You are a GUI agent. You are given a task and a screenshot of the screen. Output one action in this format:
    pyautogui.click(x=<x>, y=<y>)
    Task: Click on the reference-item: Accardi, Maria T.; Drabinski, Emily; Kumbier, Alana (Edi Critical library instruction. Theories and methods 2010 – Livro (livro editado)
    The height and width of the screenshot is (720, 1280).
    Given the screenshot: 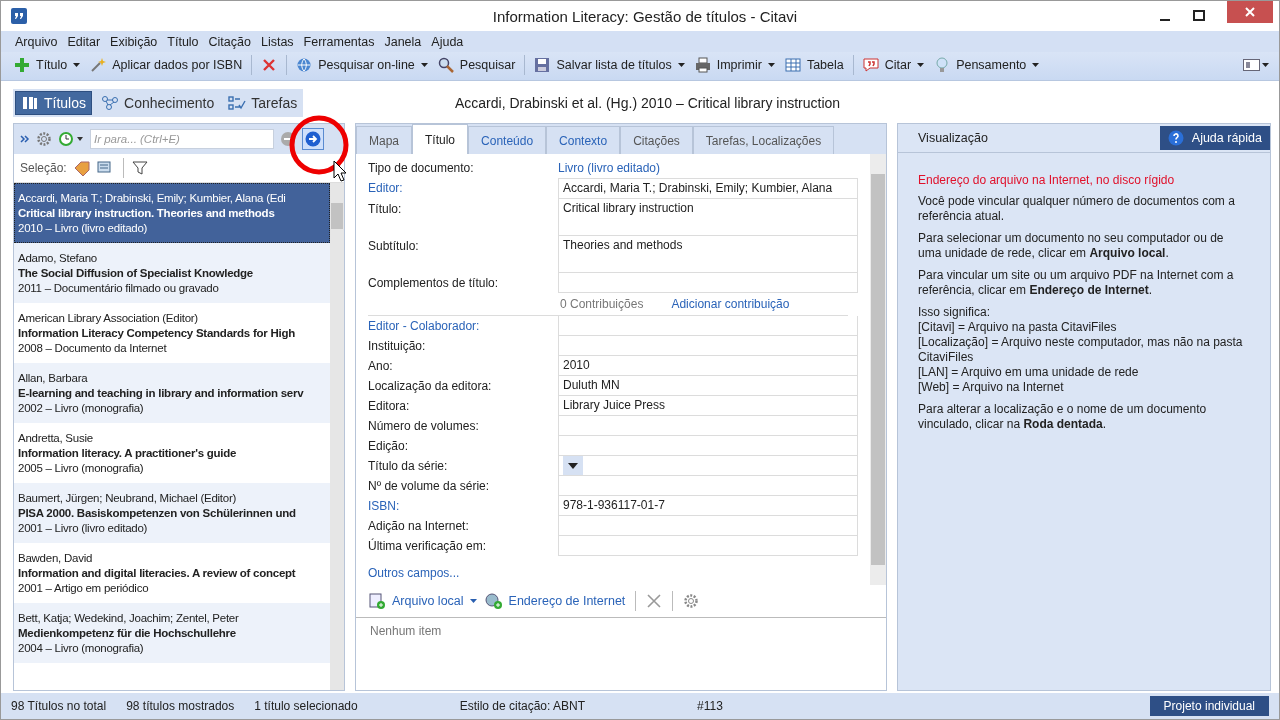 What is the action you would take?
    pyautogui.click(x=172, y=213)
    